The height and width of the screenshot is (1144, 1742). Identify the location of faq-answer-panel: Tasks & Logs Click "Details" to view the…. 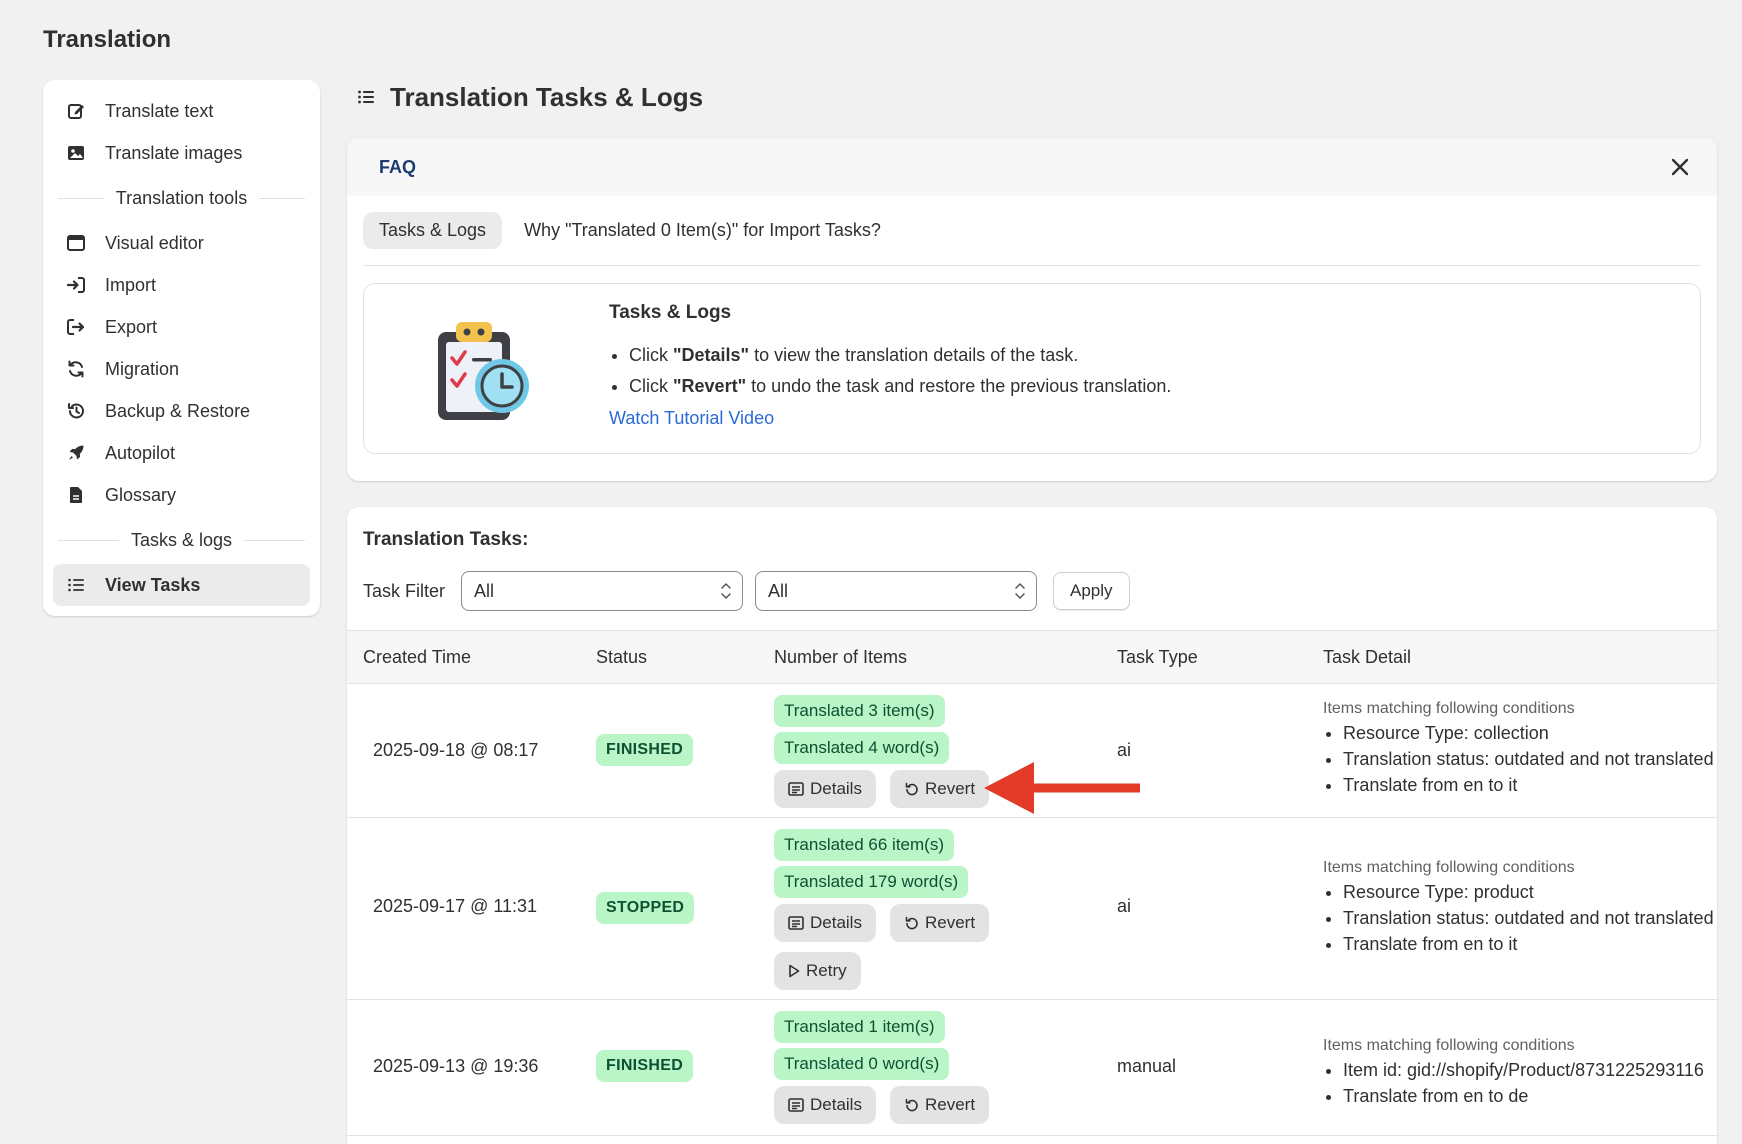
(1032, 368).